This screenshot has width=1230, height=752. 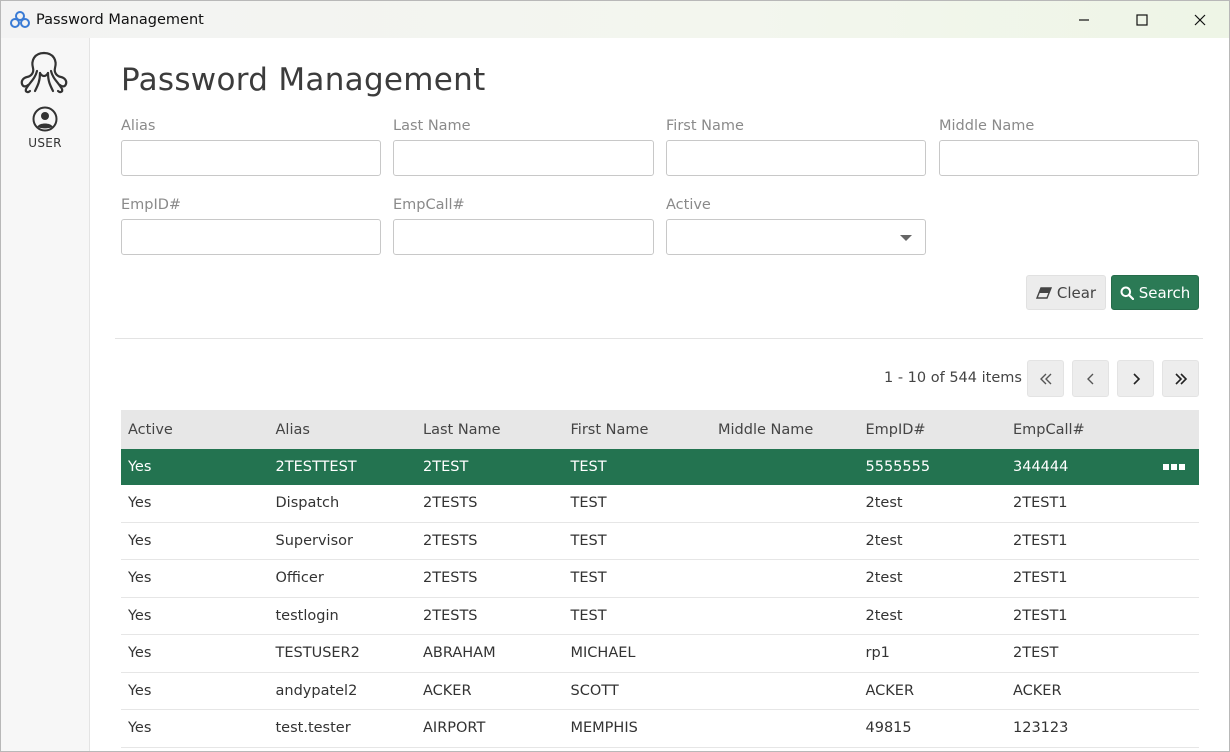 What do you see at coordinates (523, 158) in the screenshot?
I see `last-name-input` at bounding box center [523, 158].